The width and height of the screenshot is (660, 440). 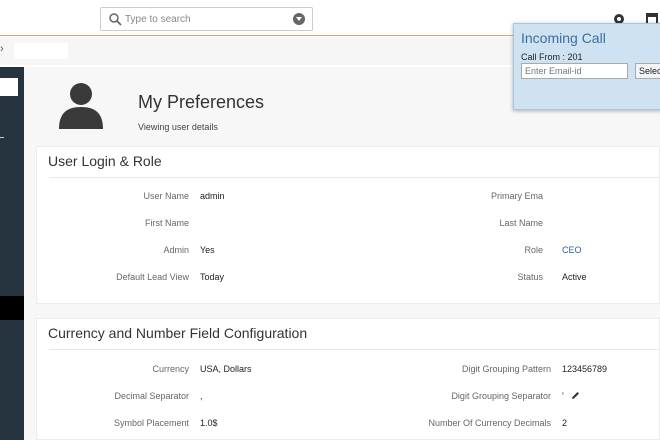 I want to click on field-label: Number Of Currency Decimals, so click(x=489, y=423).